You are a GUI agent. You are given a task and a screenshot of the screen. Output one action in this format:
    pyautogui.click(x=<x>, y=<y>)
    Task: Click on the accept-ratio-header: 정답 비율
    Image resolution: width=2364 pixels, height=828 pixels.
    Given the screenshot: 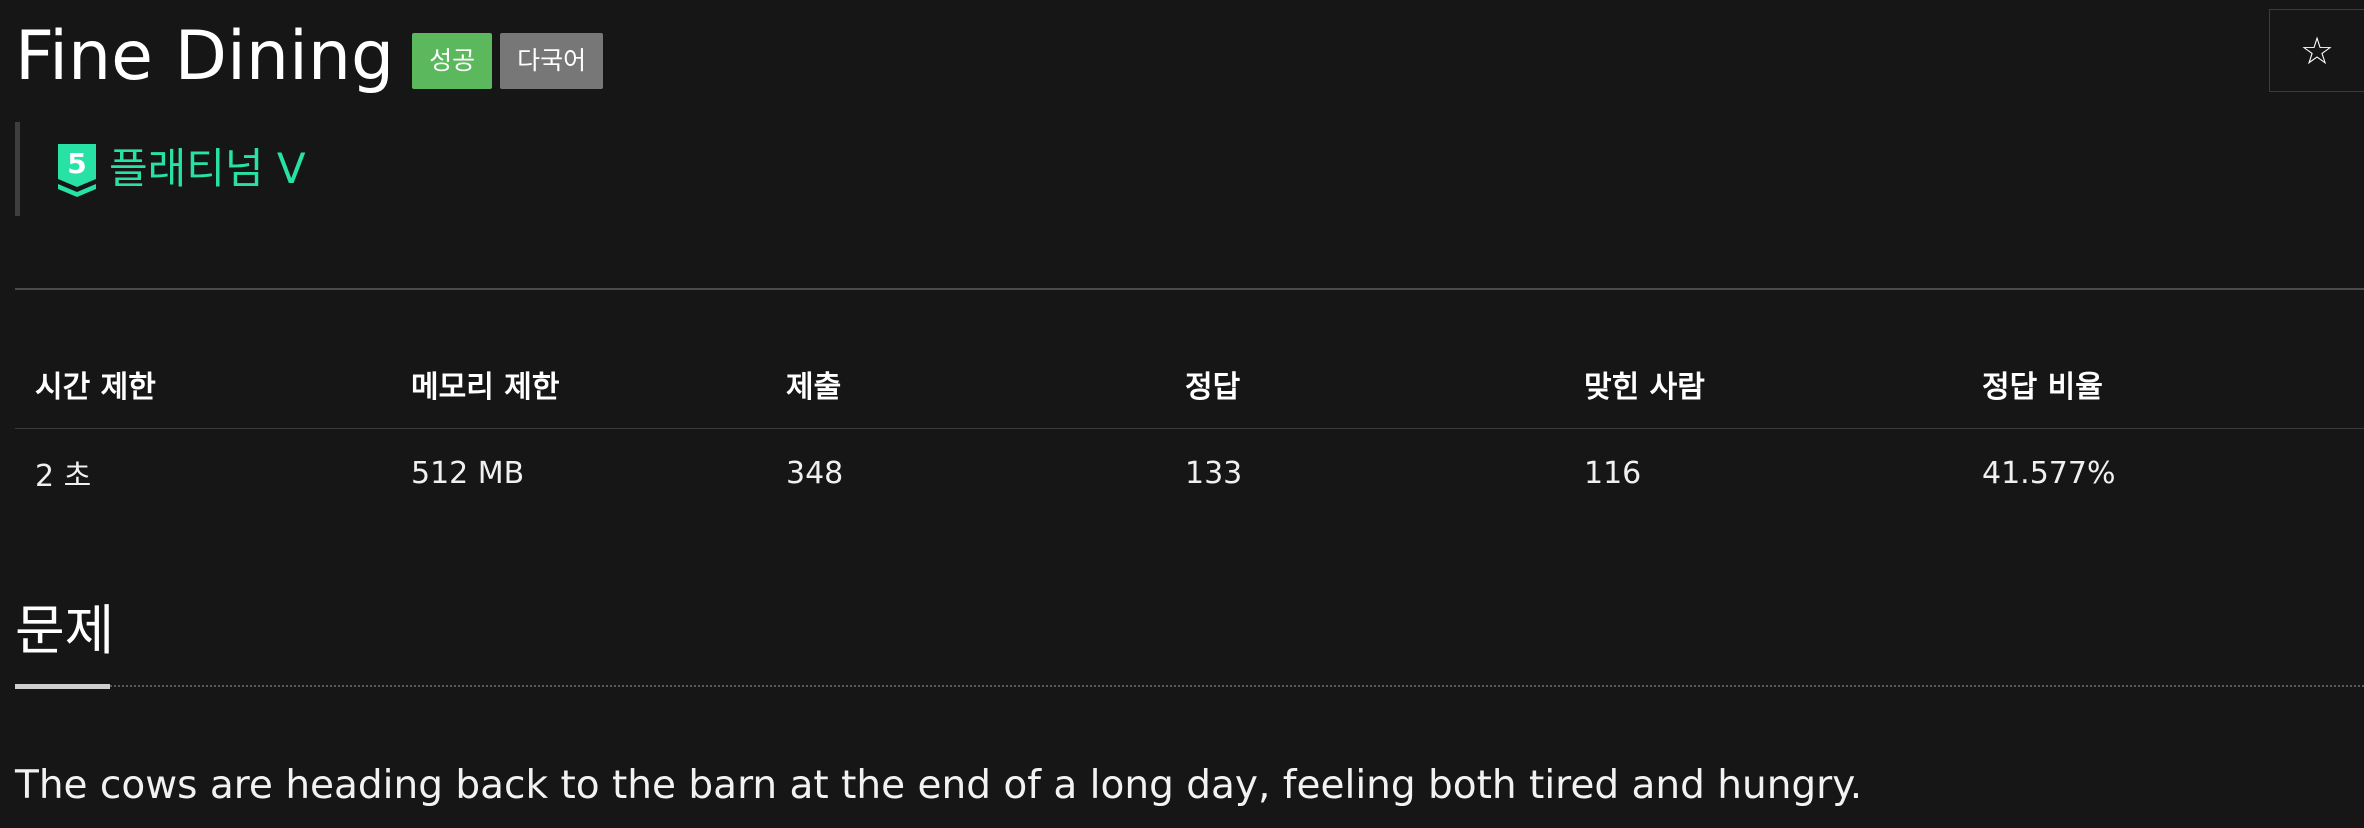 What is the action you would take?
    pyautogui.click(x=2042, y=387)
    